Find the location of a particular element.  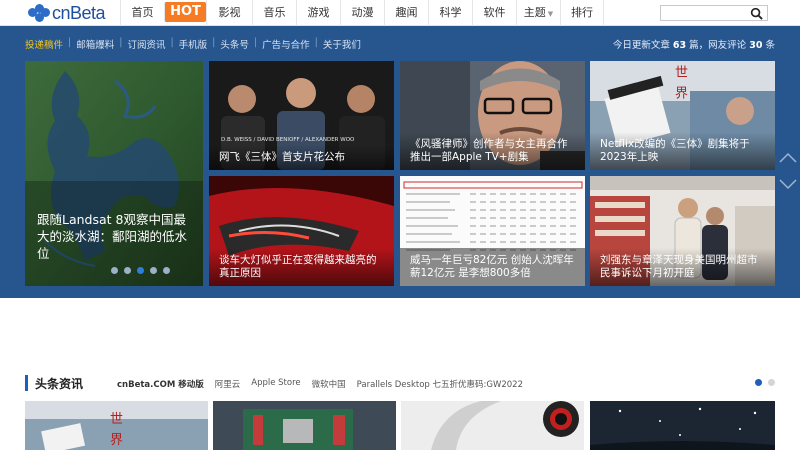

story-tile-5-caption: 威马一年巨亏82亿元 创始人沈晖年薪12亿元 是李想800多倍 is located at coordinates (492, 267).